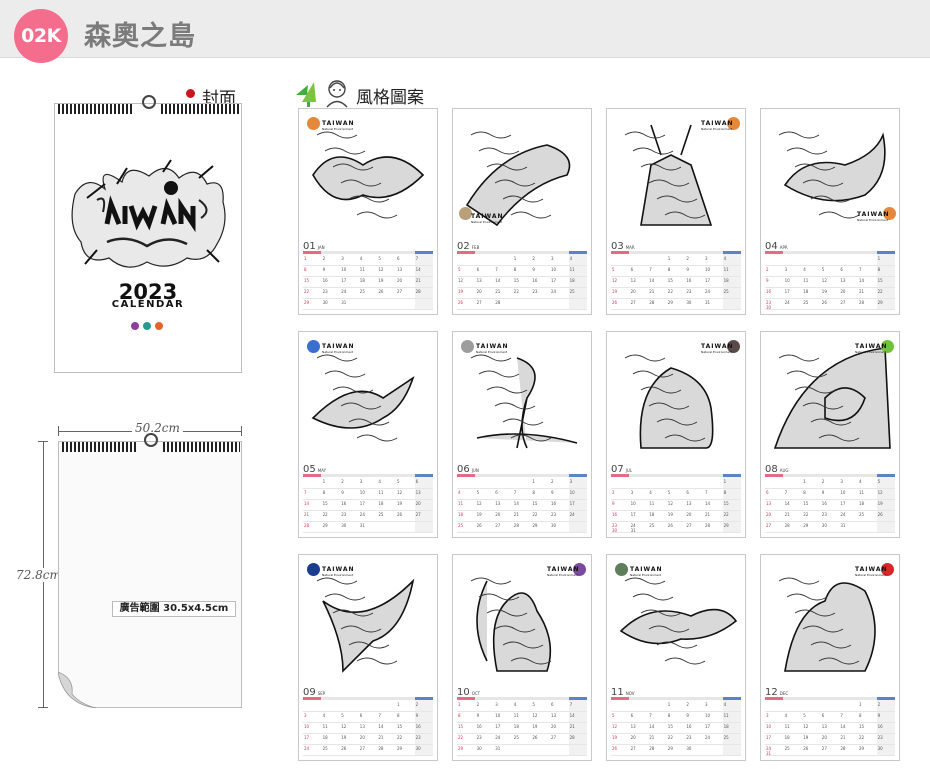  Describe the element at coordinates (824, 737) in the screenshot. I see `day-cell: 20` at that location.